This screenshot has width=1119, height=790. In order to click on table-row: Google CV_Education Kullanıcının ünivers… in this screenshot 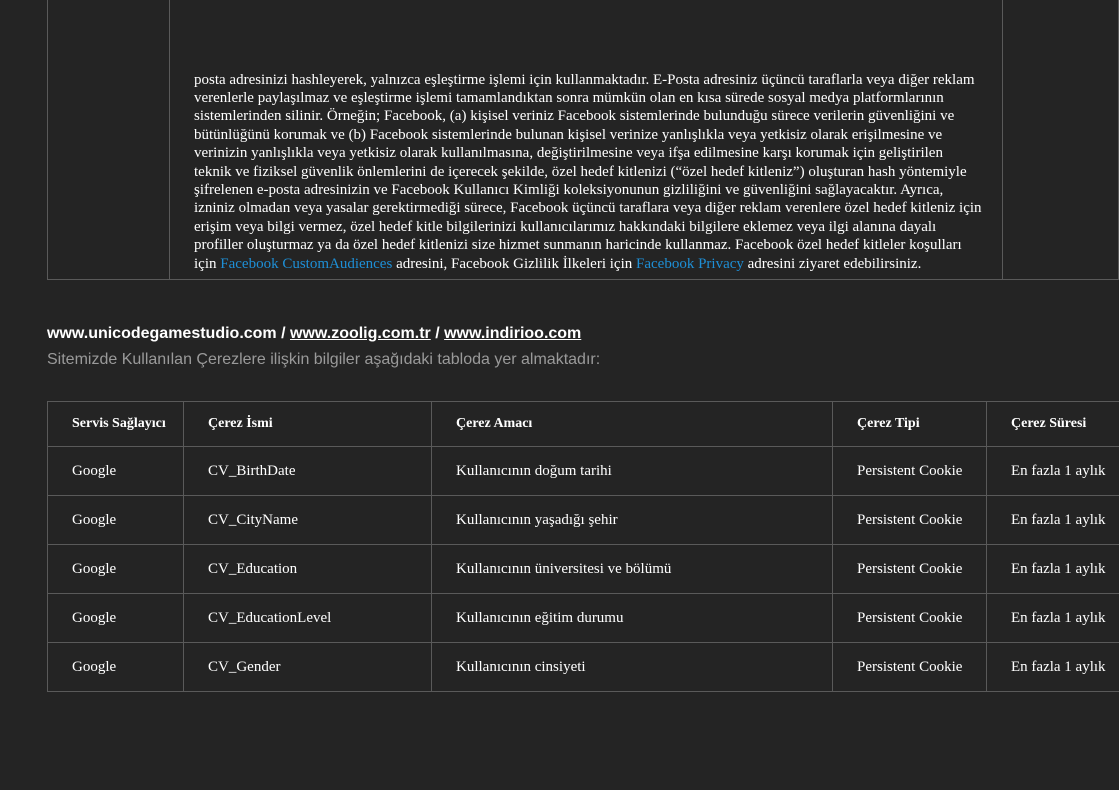, I will do `click(583, 569)`.